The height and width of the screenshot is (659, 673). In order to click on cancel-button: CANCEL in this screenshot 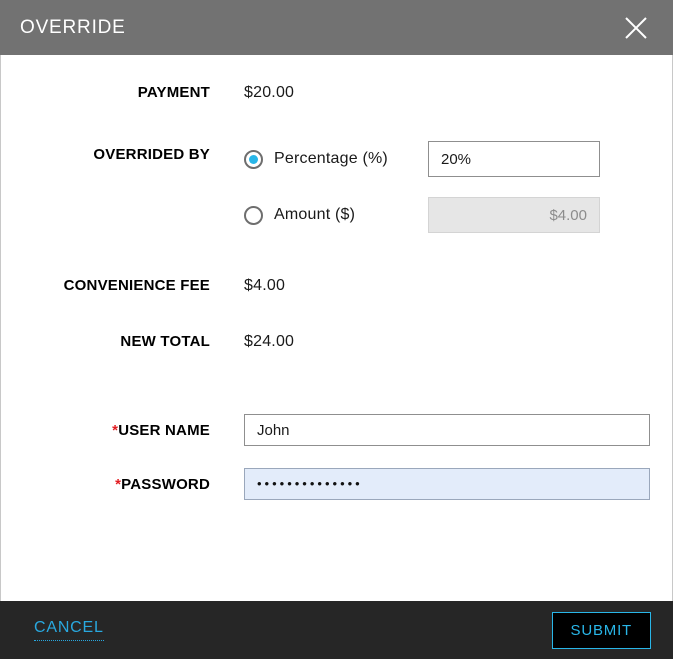, I will do `click(69, 630)`.